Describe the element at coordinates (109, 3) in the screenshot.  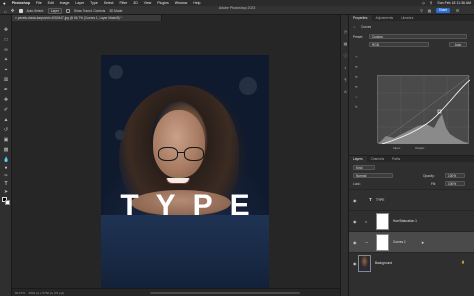
I see `menu-select: Select` at that location.